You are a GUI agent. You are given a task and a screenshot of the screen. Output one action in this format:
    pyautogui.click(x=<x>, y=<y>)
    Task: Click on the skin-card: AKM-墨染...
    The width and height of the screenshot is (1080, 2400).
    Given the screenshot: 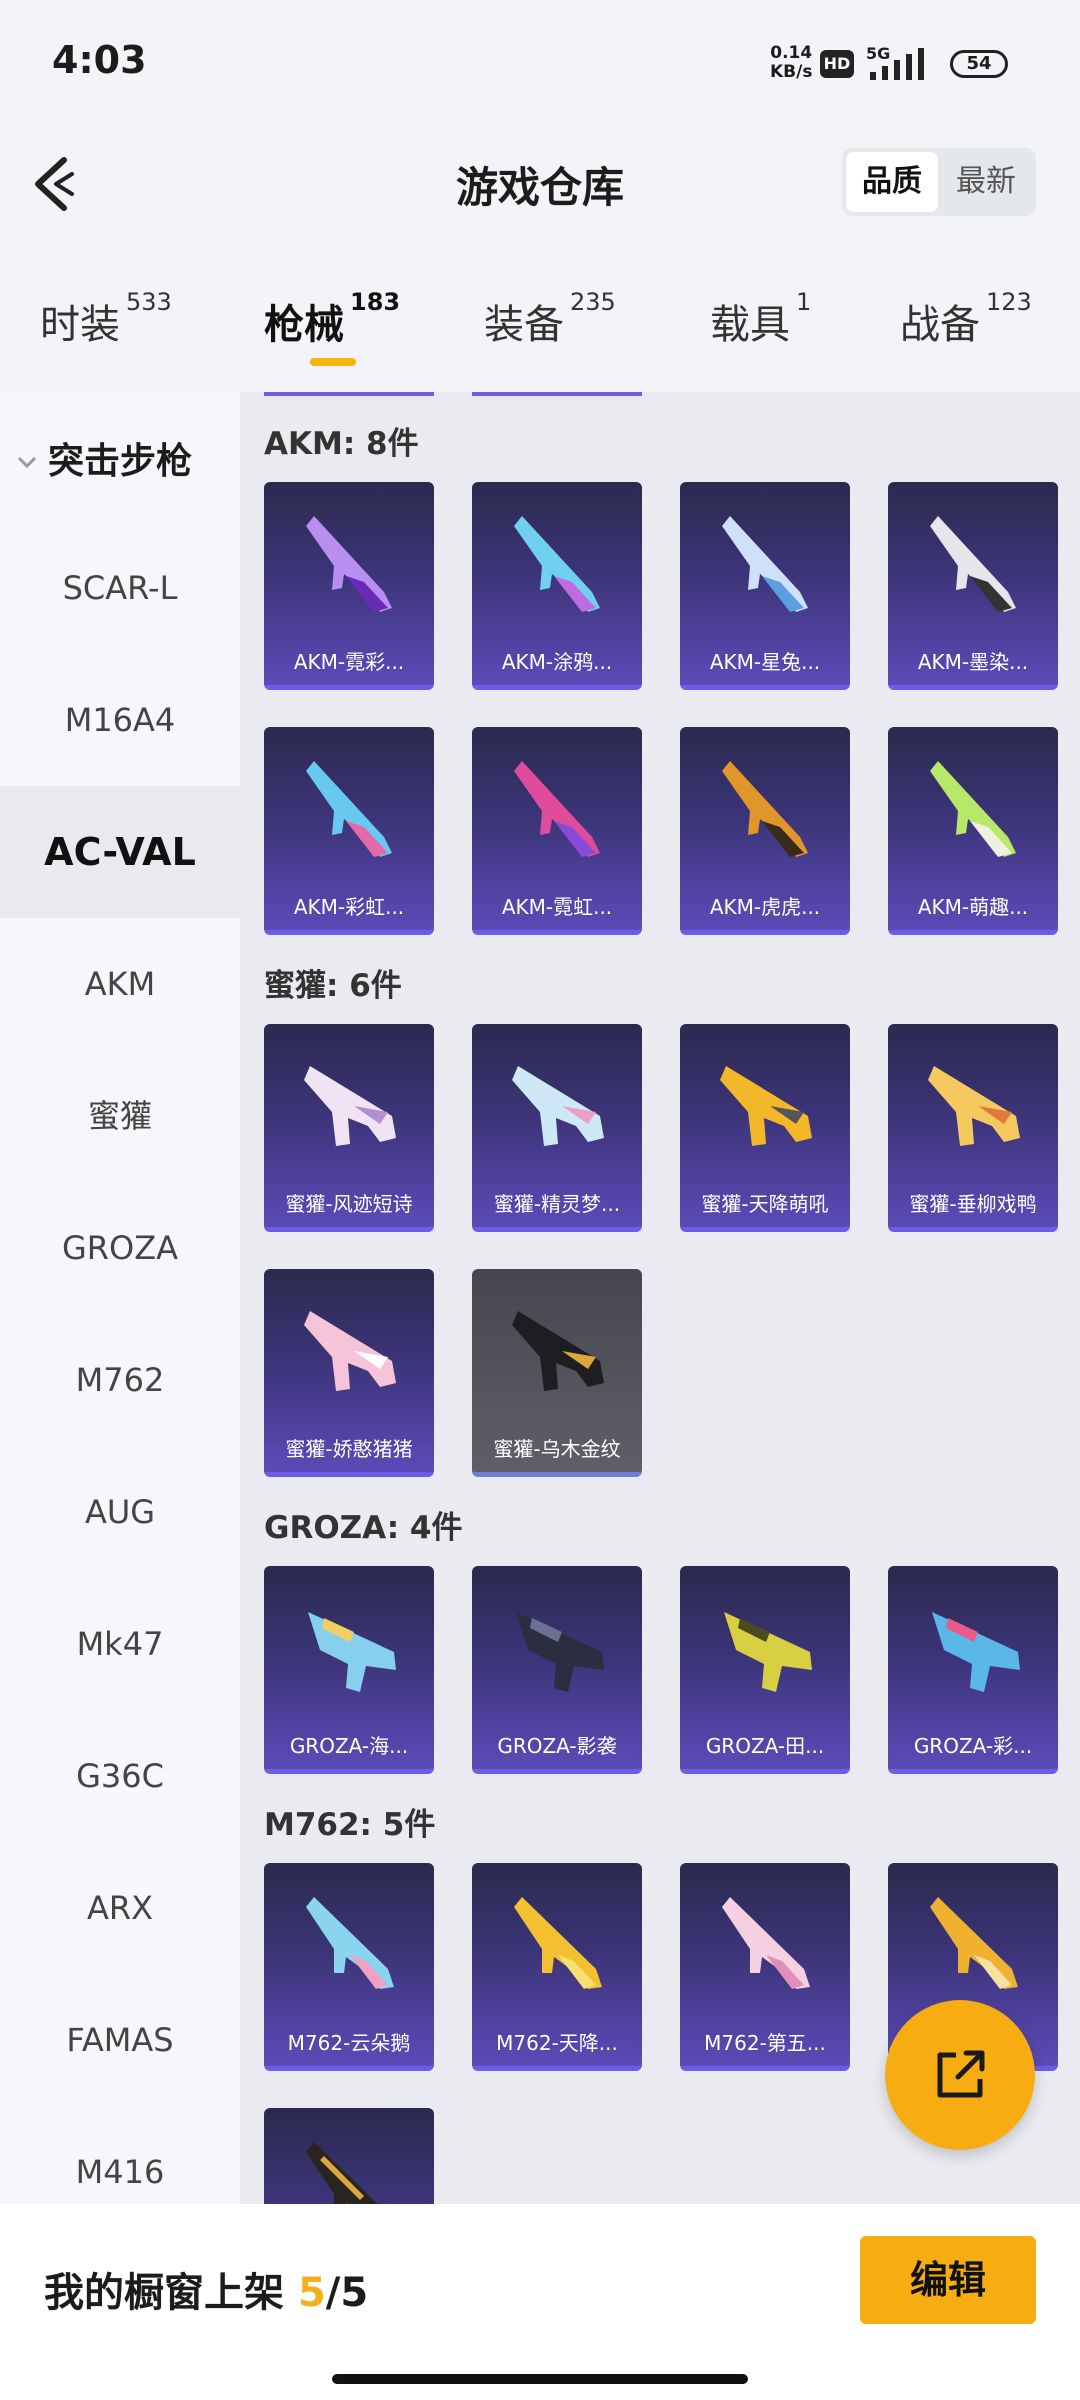 What is the action you would take?
    pyautogui.click(x=973, y=586)
    